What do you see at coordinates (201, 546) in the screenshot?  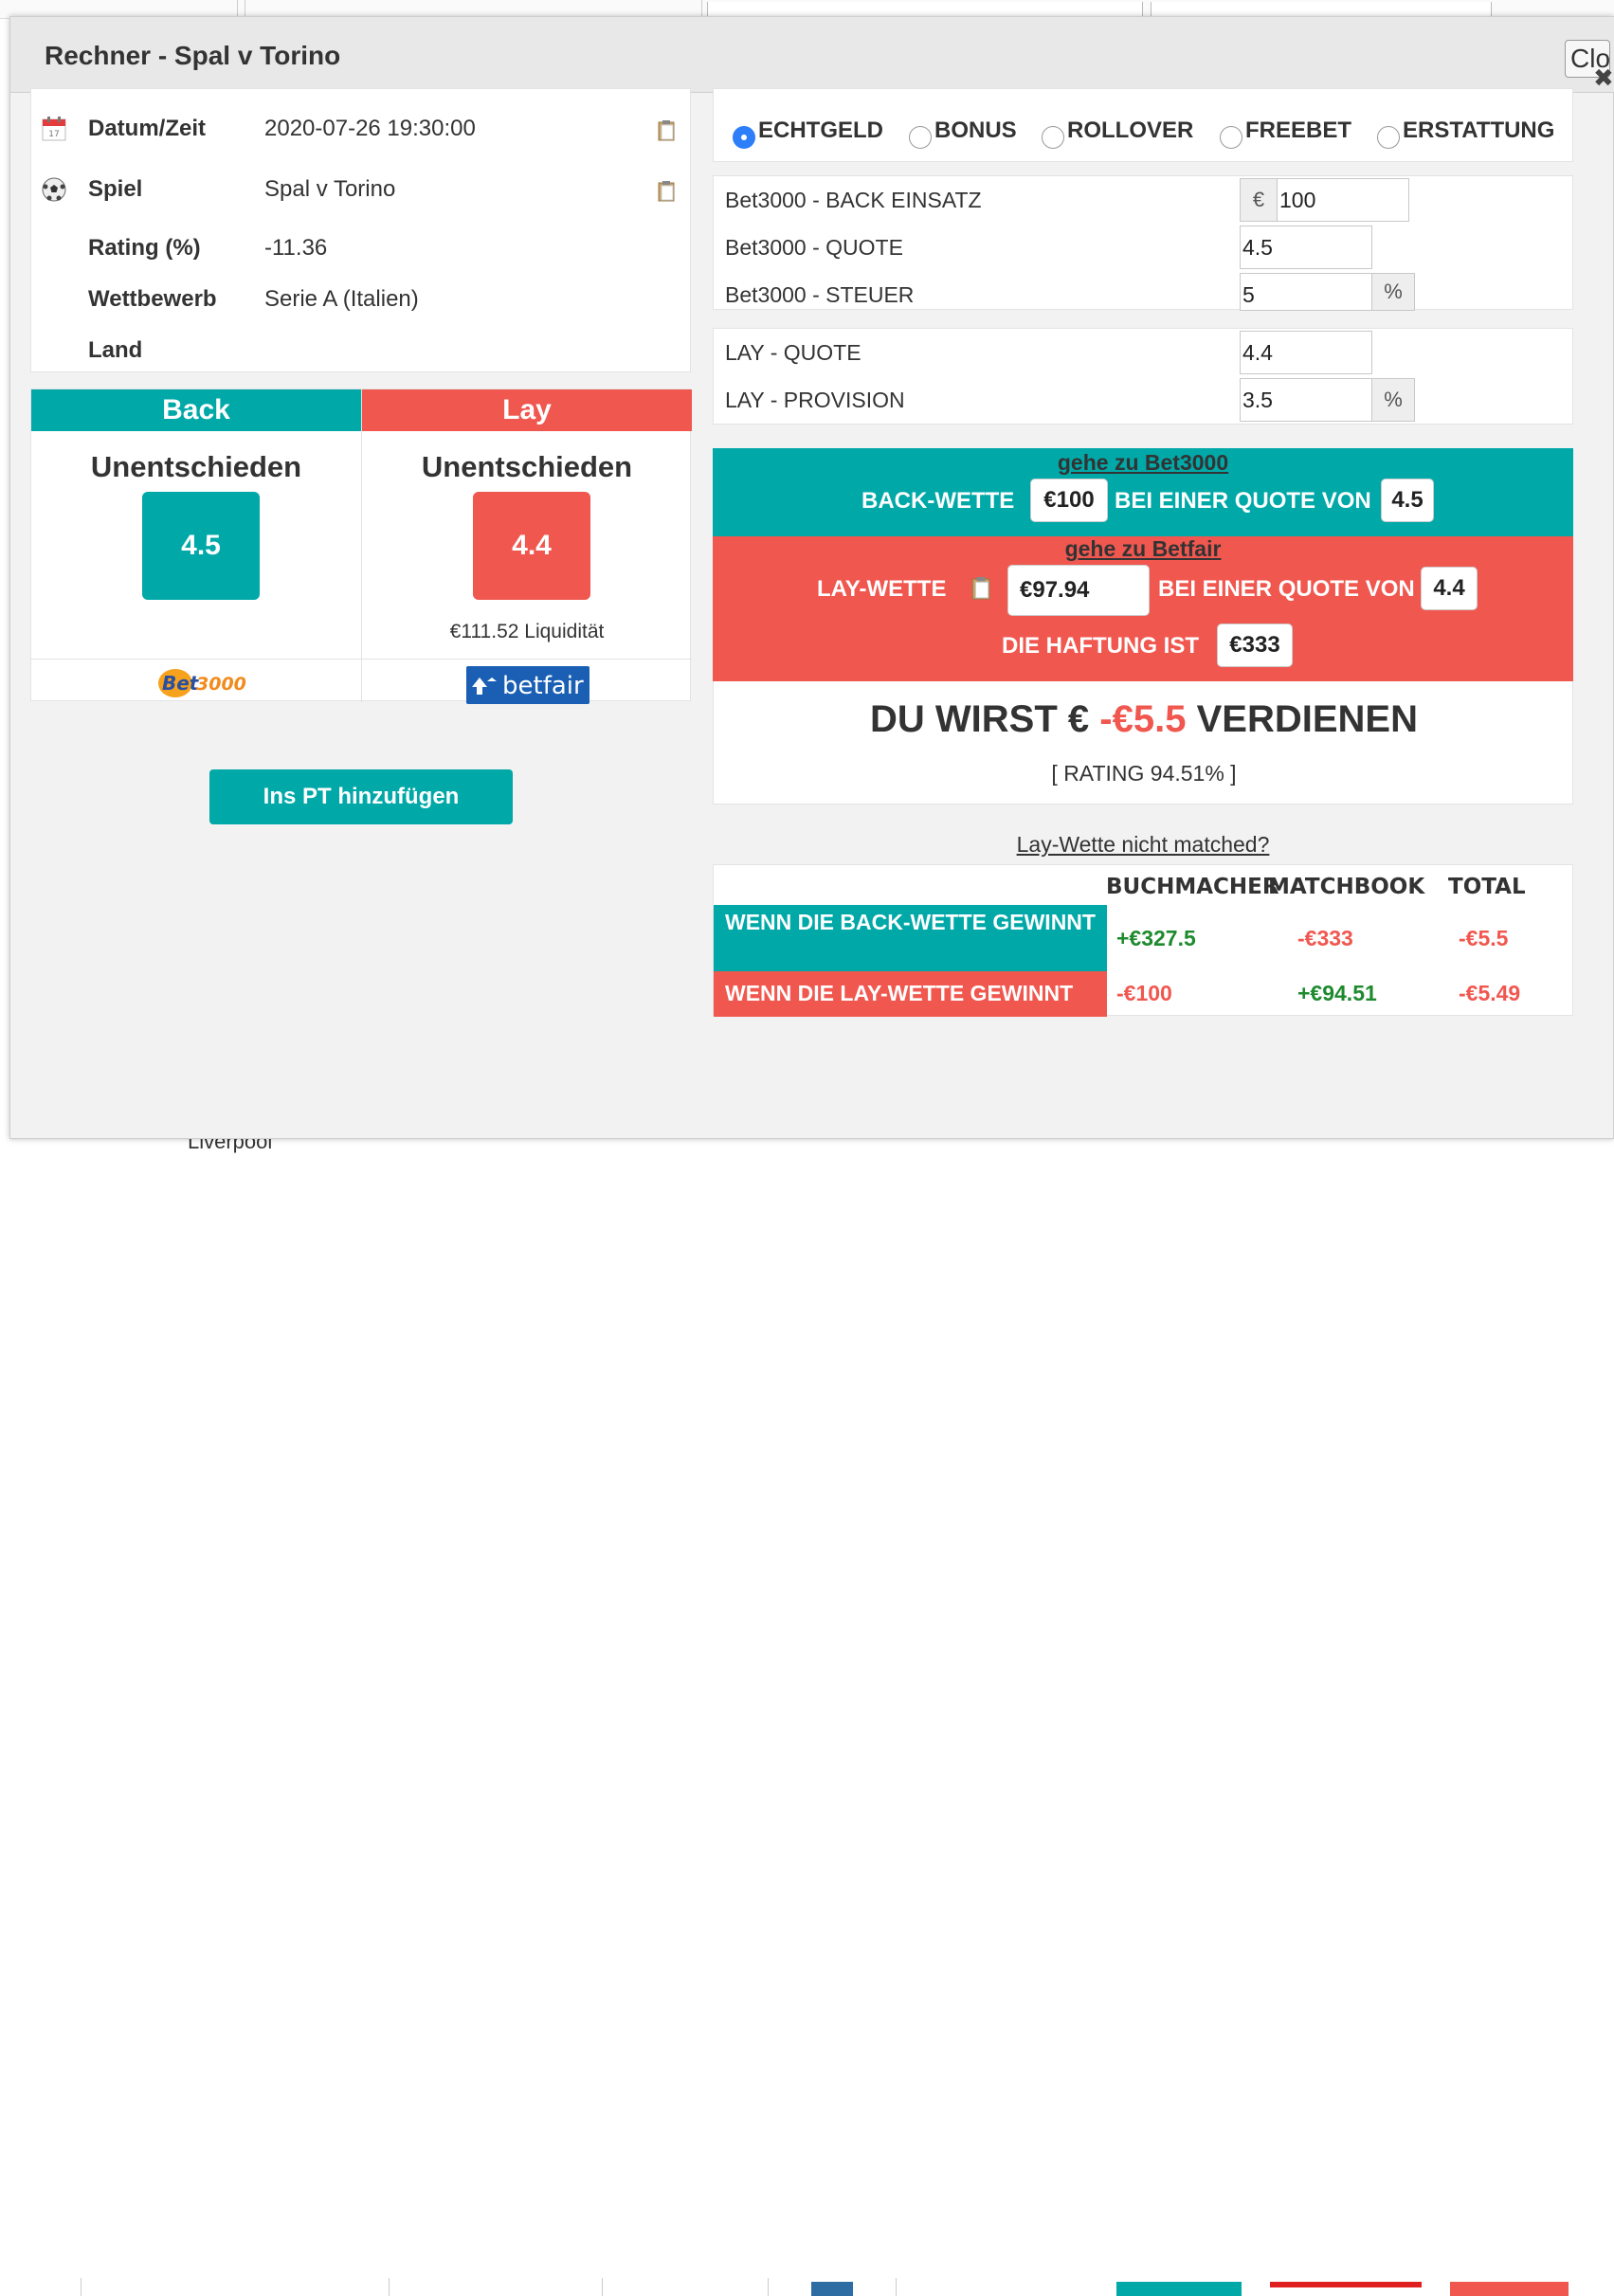 I see `back-odds-button: 4.5` at bounding box center [201, 546].